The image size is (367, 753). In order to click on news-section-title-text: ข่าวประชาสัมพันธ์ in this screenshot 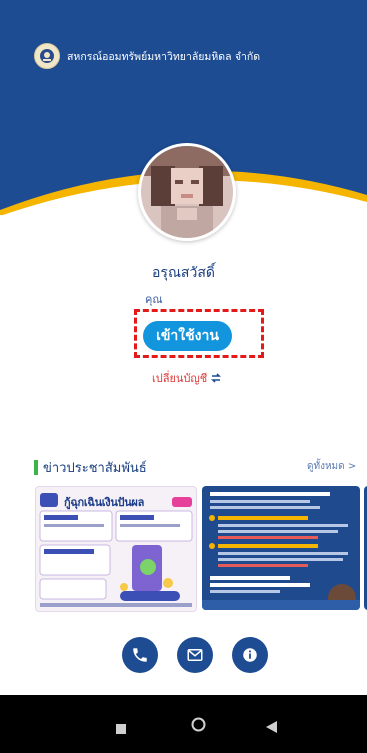, I will do `click(95, 468)`.